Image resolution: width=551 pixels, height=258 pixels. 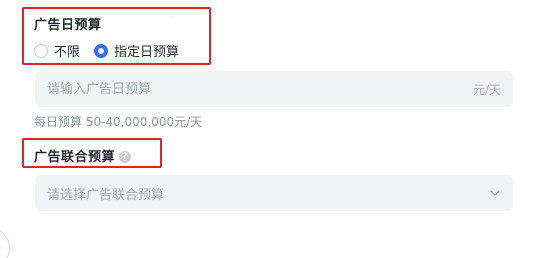 What do you see at coordinates (125, 156) in the screenshot?
I see `question-circle-icon: ?` at bounding box center [125, 156].